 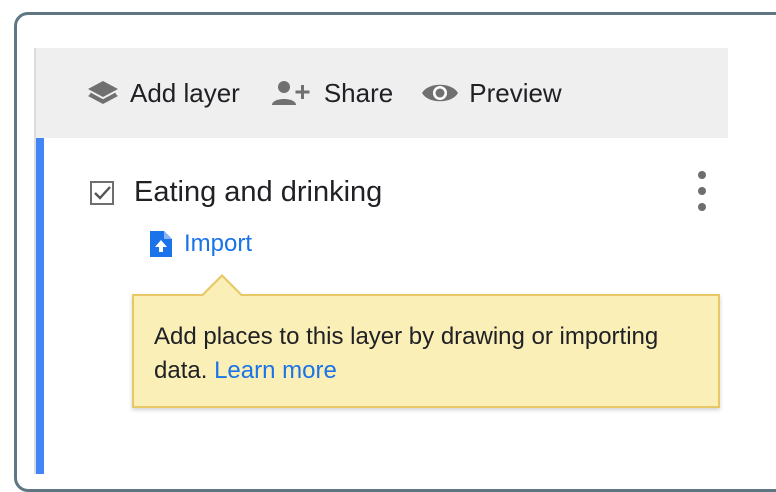 What do you see at coordinates (218, 243) in the screenshot?
I see `import-label: Import` at bounding box center [218, 243].